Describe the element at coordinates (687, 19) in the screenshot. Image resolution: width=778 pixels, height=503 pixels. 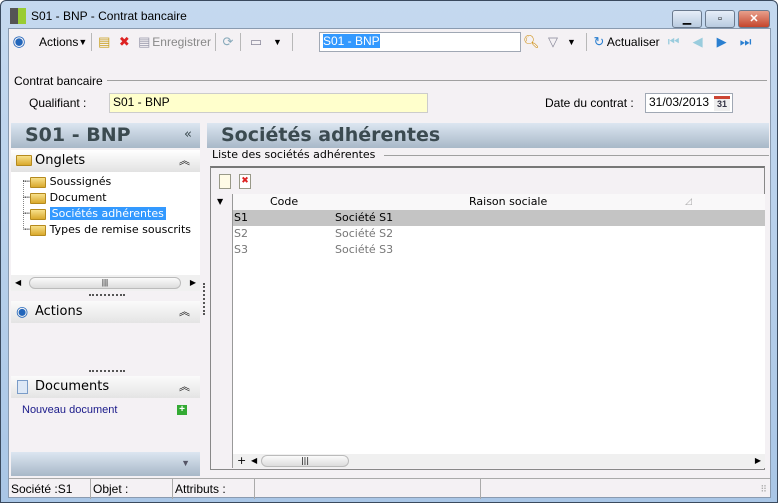
I see `minimize-button: ▁` at that location.